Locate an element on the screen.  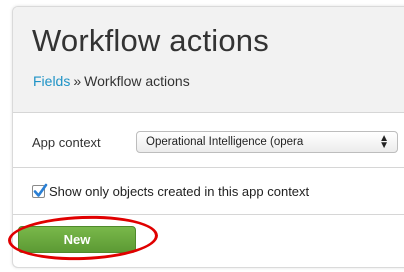
page-title: Workflow actions is located at coordinates (150, 40).